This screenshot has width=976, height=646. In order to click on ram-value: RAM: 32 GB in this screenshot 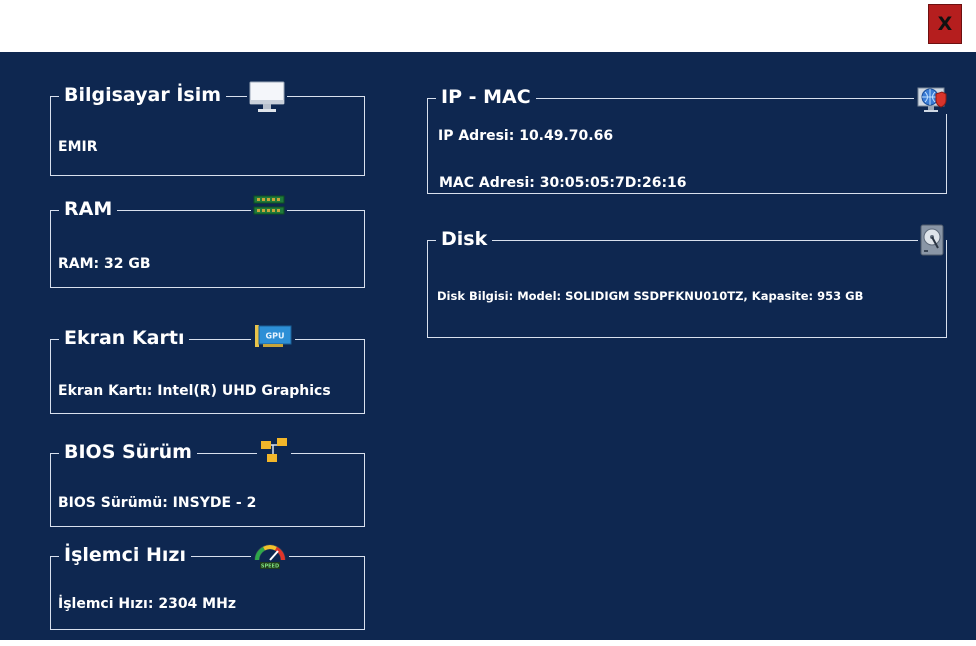, I will do `click(104, 264)`.